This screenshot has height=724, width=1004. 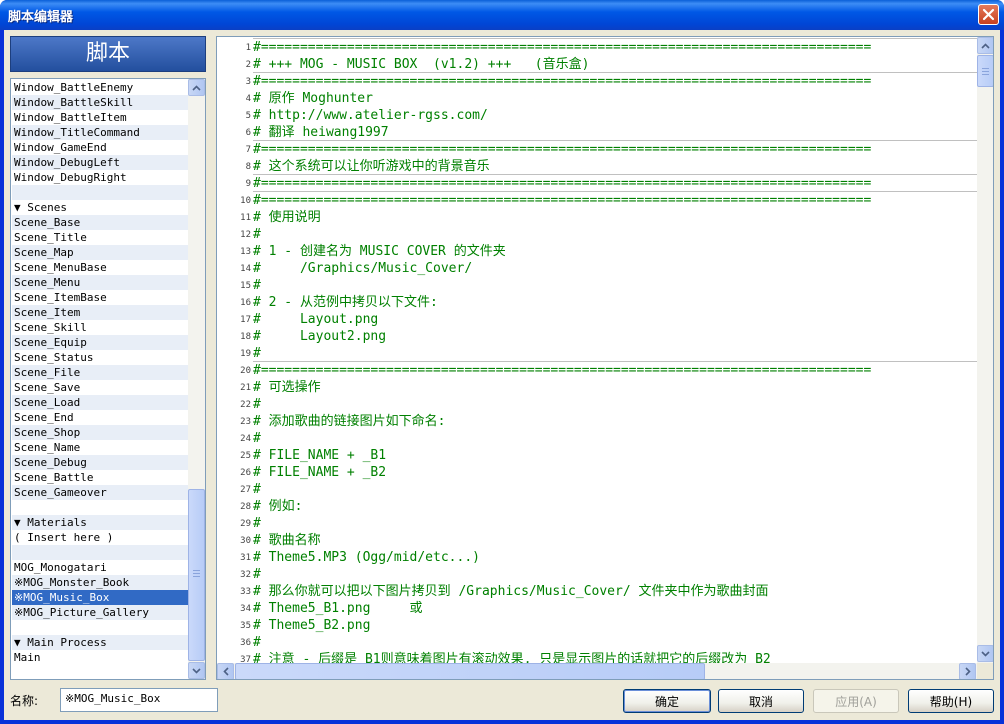 I want to click on script-list-item: Scene_Battle, so click(x=100, y=477).